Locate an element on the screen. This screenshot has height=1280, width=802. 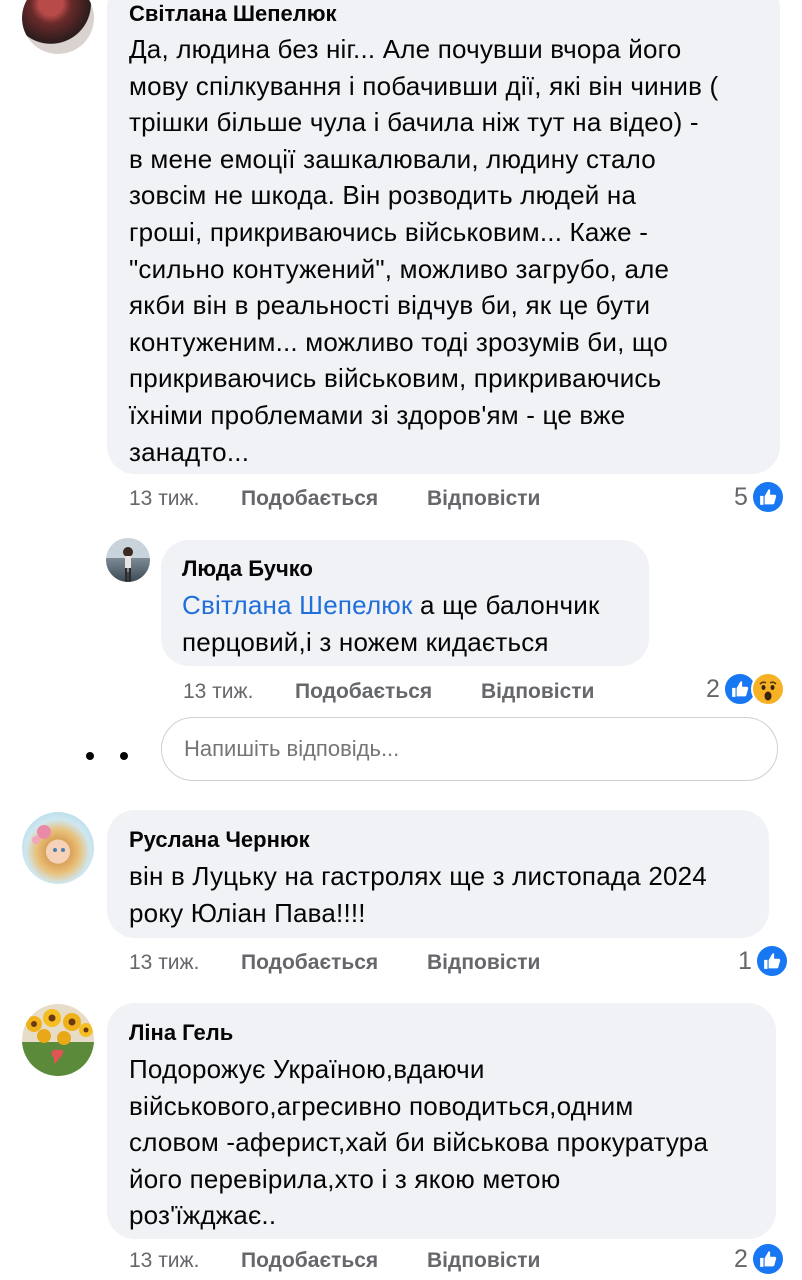
comment-author: Руслана Чернюк is located at coordinates (437, 840).